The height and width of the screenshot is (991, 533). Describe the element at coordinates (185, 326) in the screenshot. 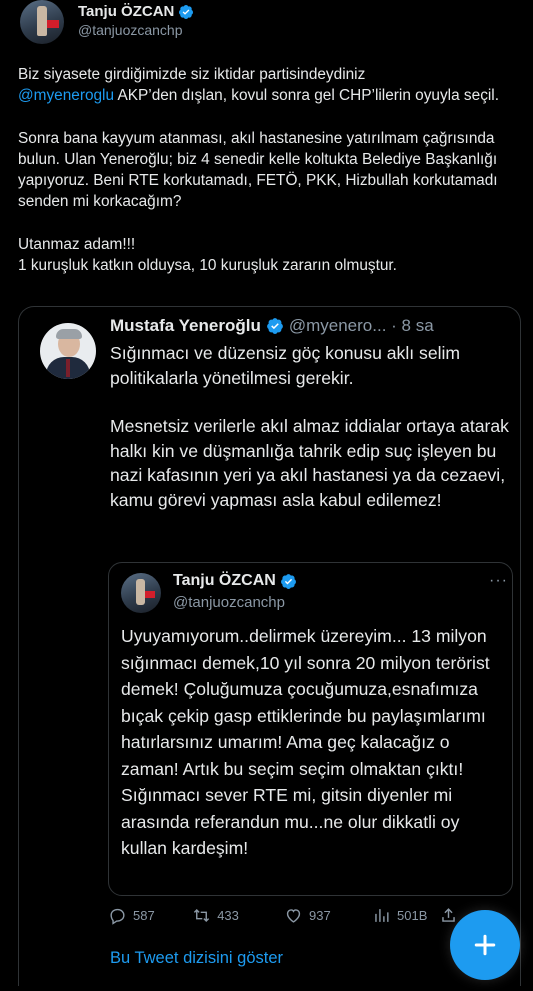

I see `quoted-author-name: Mustafa Yeneroğlu` at that location.